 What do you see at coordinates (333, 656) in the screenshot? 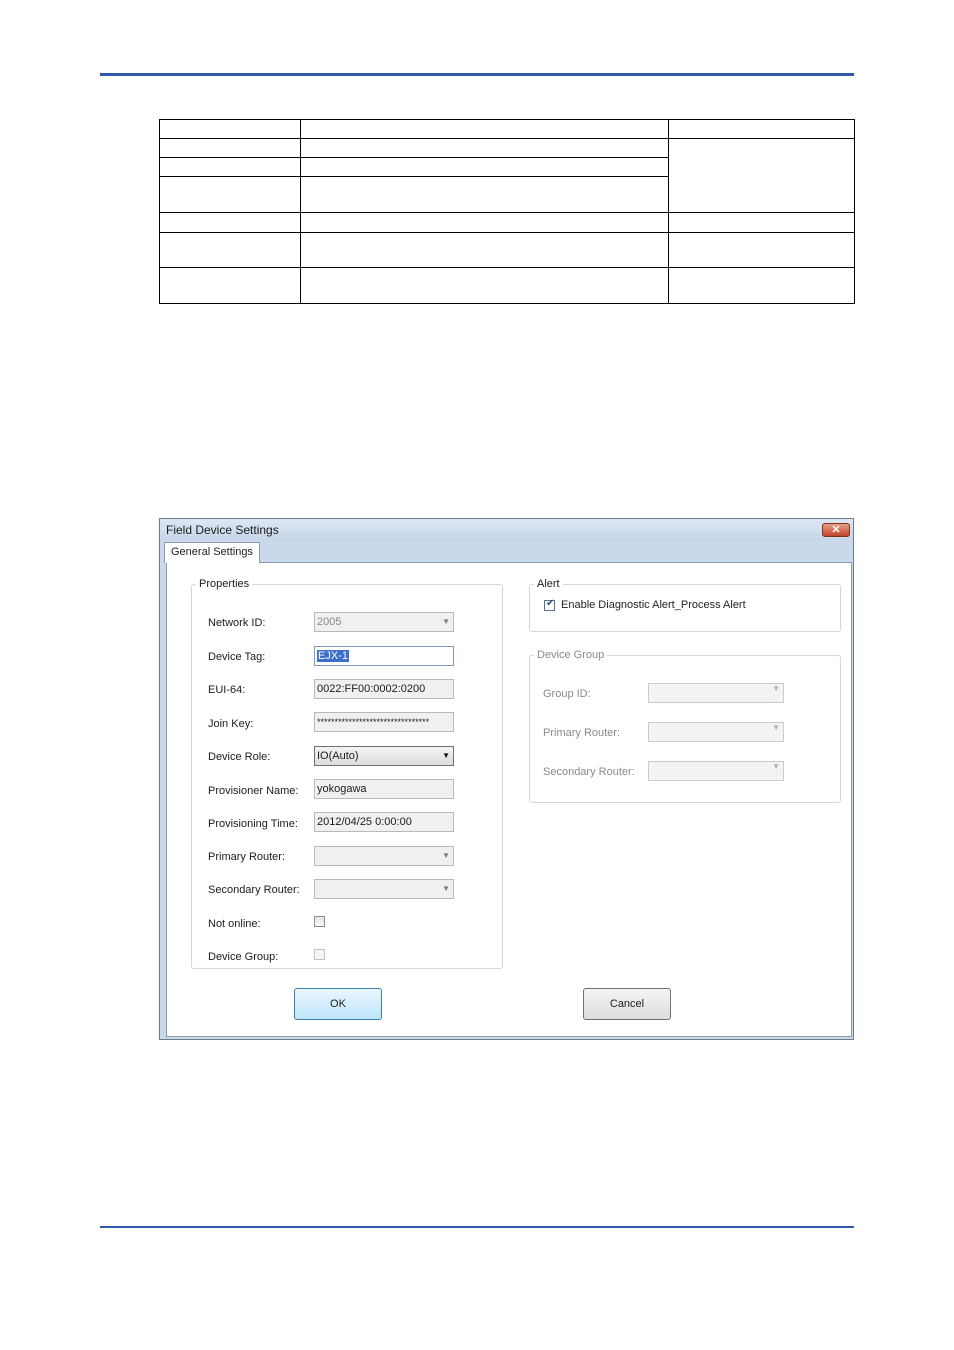
I see `device-tag-value: EJX-1` at bounding box center [333, 656].